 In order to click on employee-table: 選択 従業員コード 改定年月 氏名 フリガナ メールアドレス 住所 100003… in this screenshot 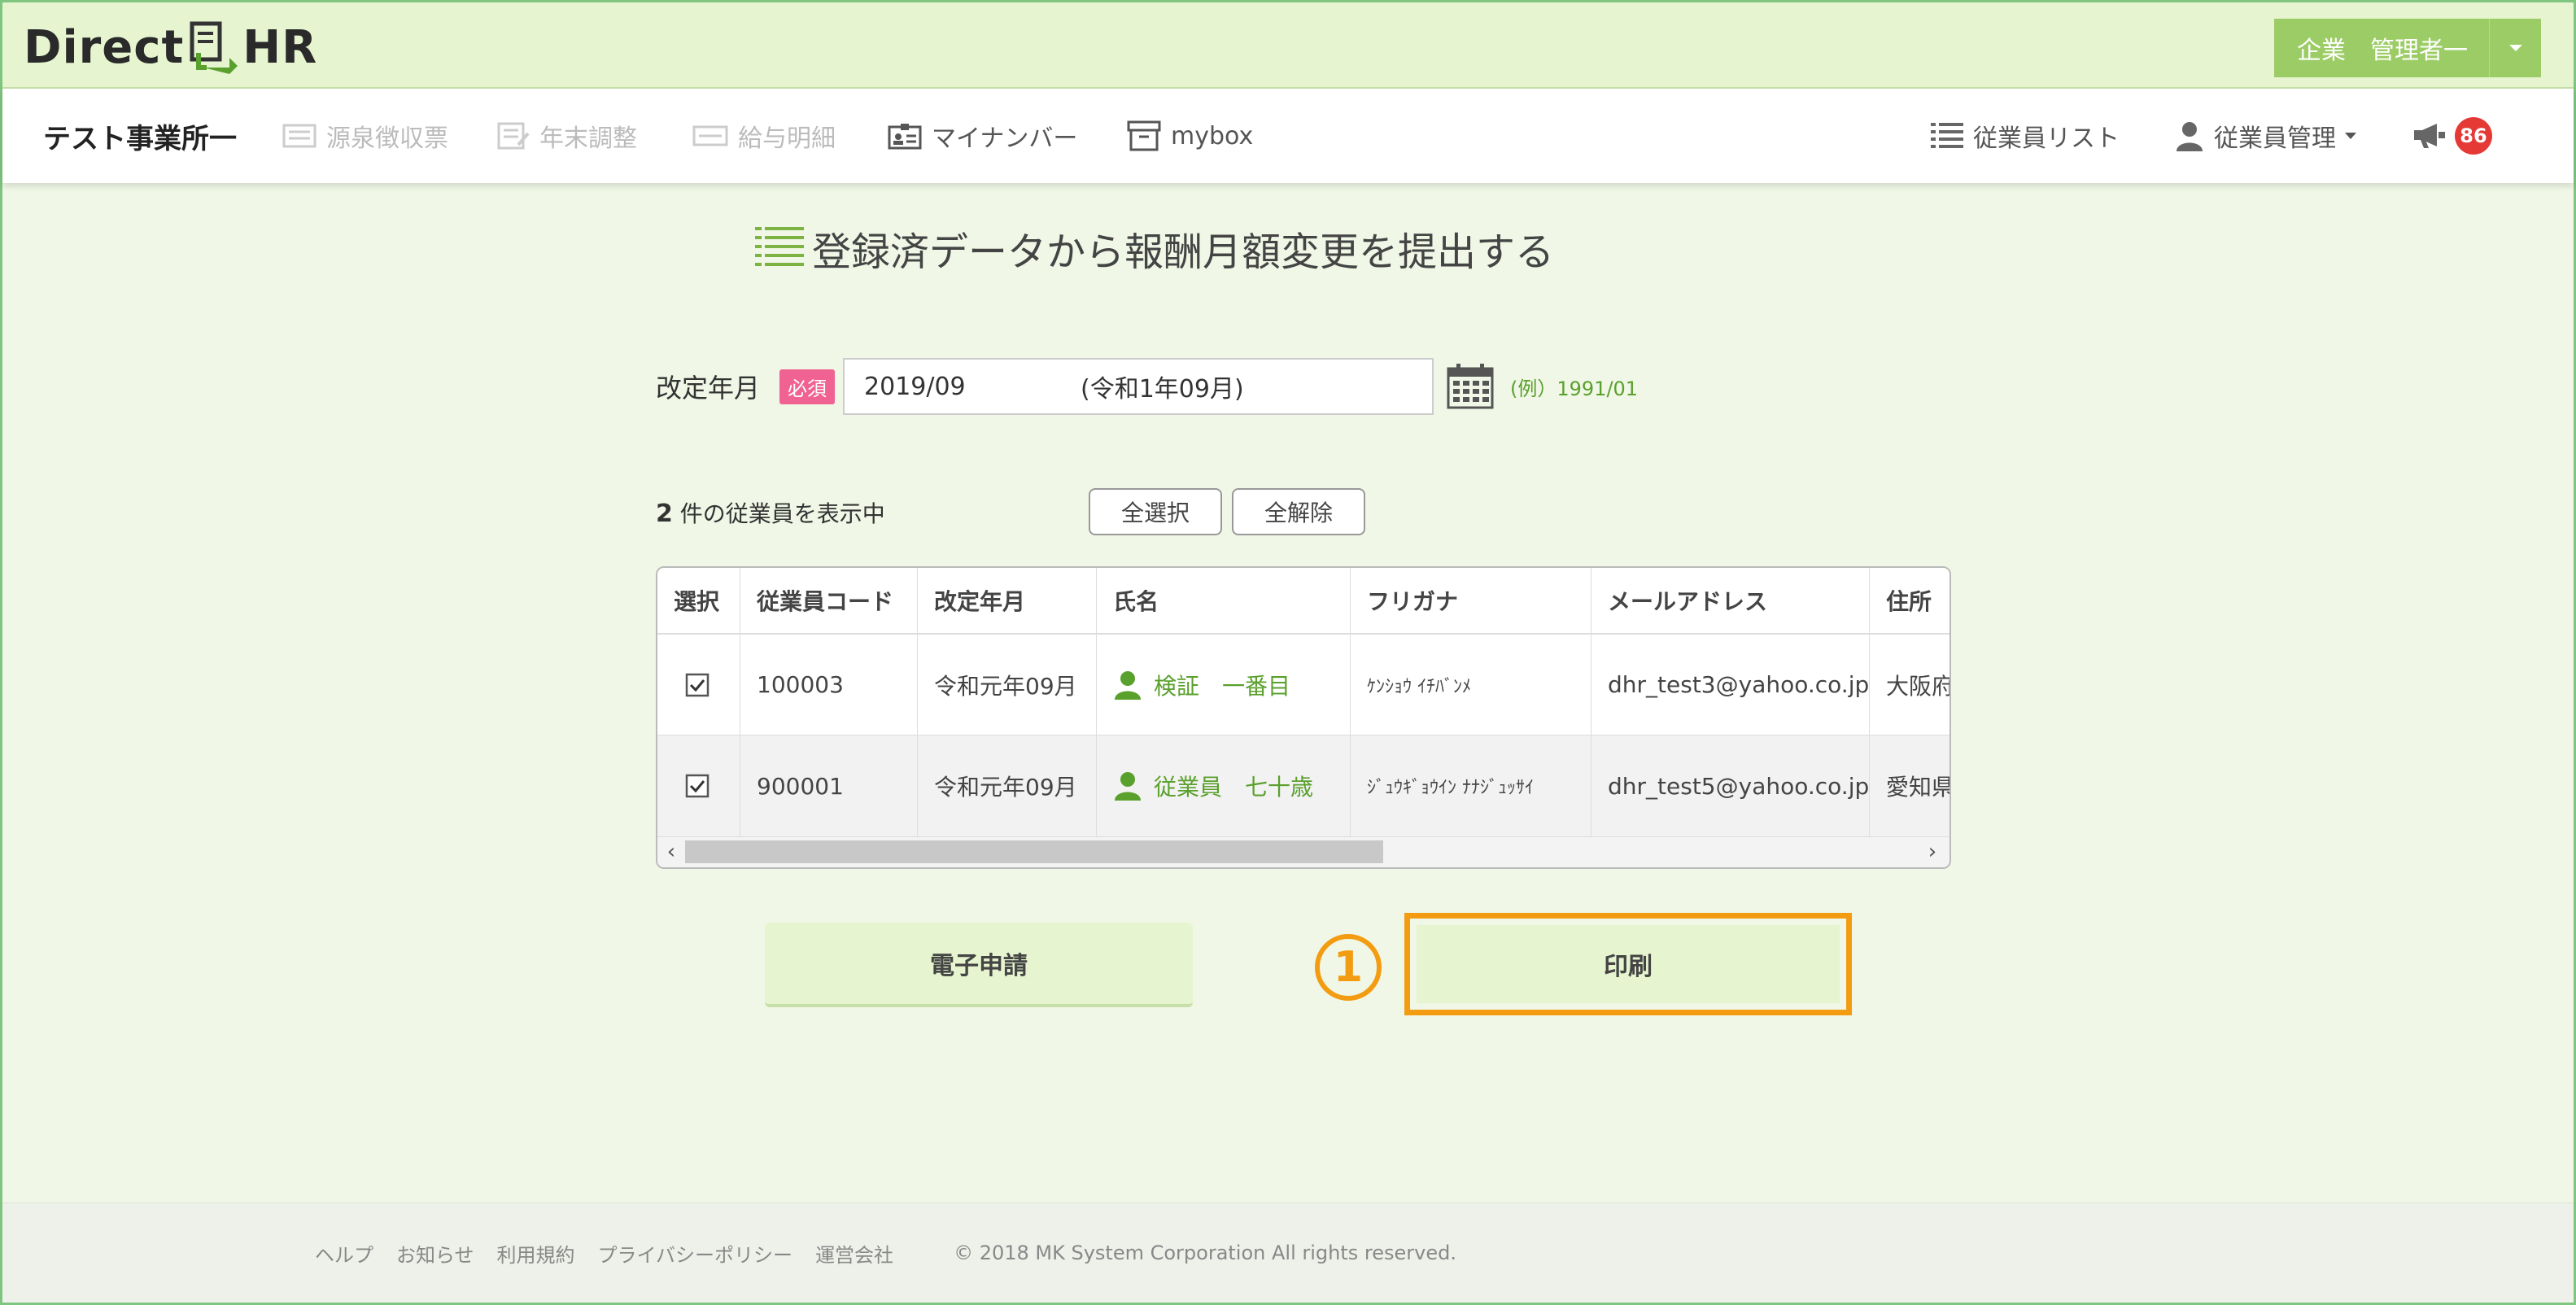, I will do `click(1303, 717)`.